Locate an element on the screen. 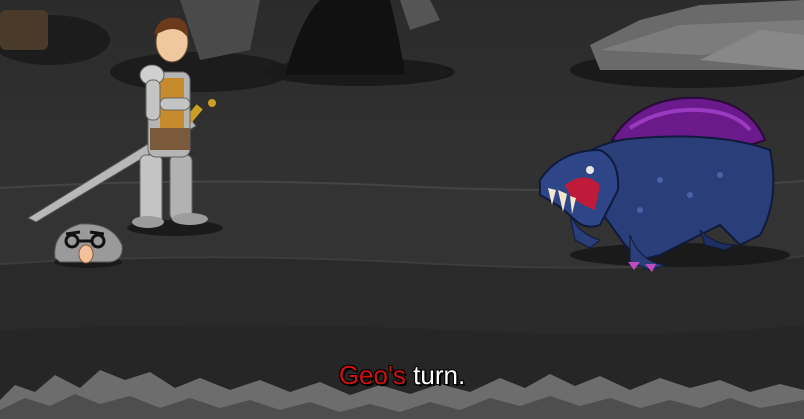  turn-announcement: Geo's turn. is located at coordinates (402, 375).